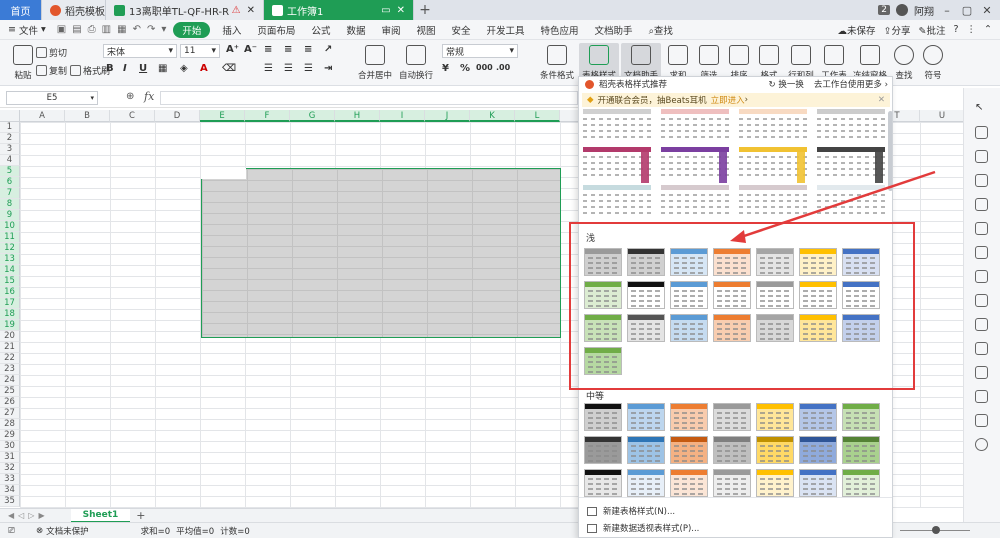 The width and height of the screenshot is (1000, 538). I want to click on font-name-select: 宋体 ▾, so click(140, 51).